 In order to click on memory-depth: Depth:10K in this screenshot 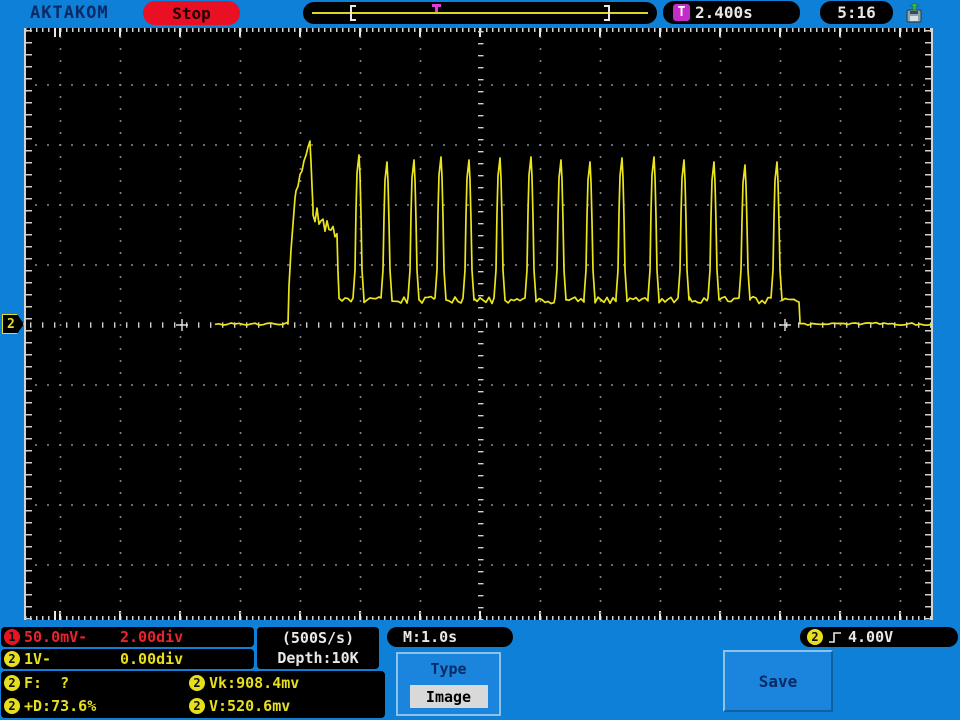, I will do `click(318, 658)`.